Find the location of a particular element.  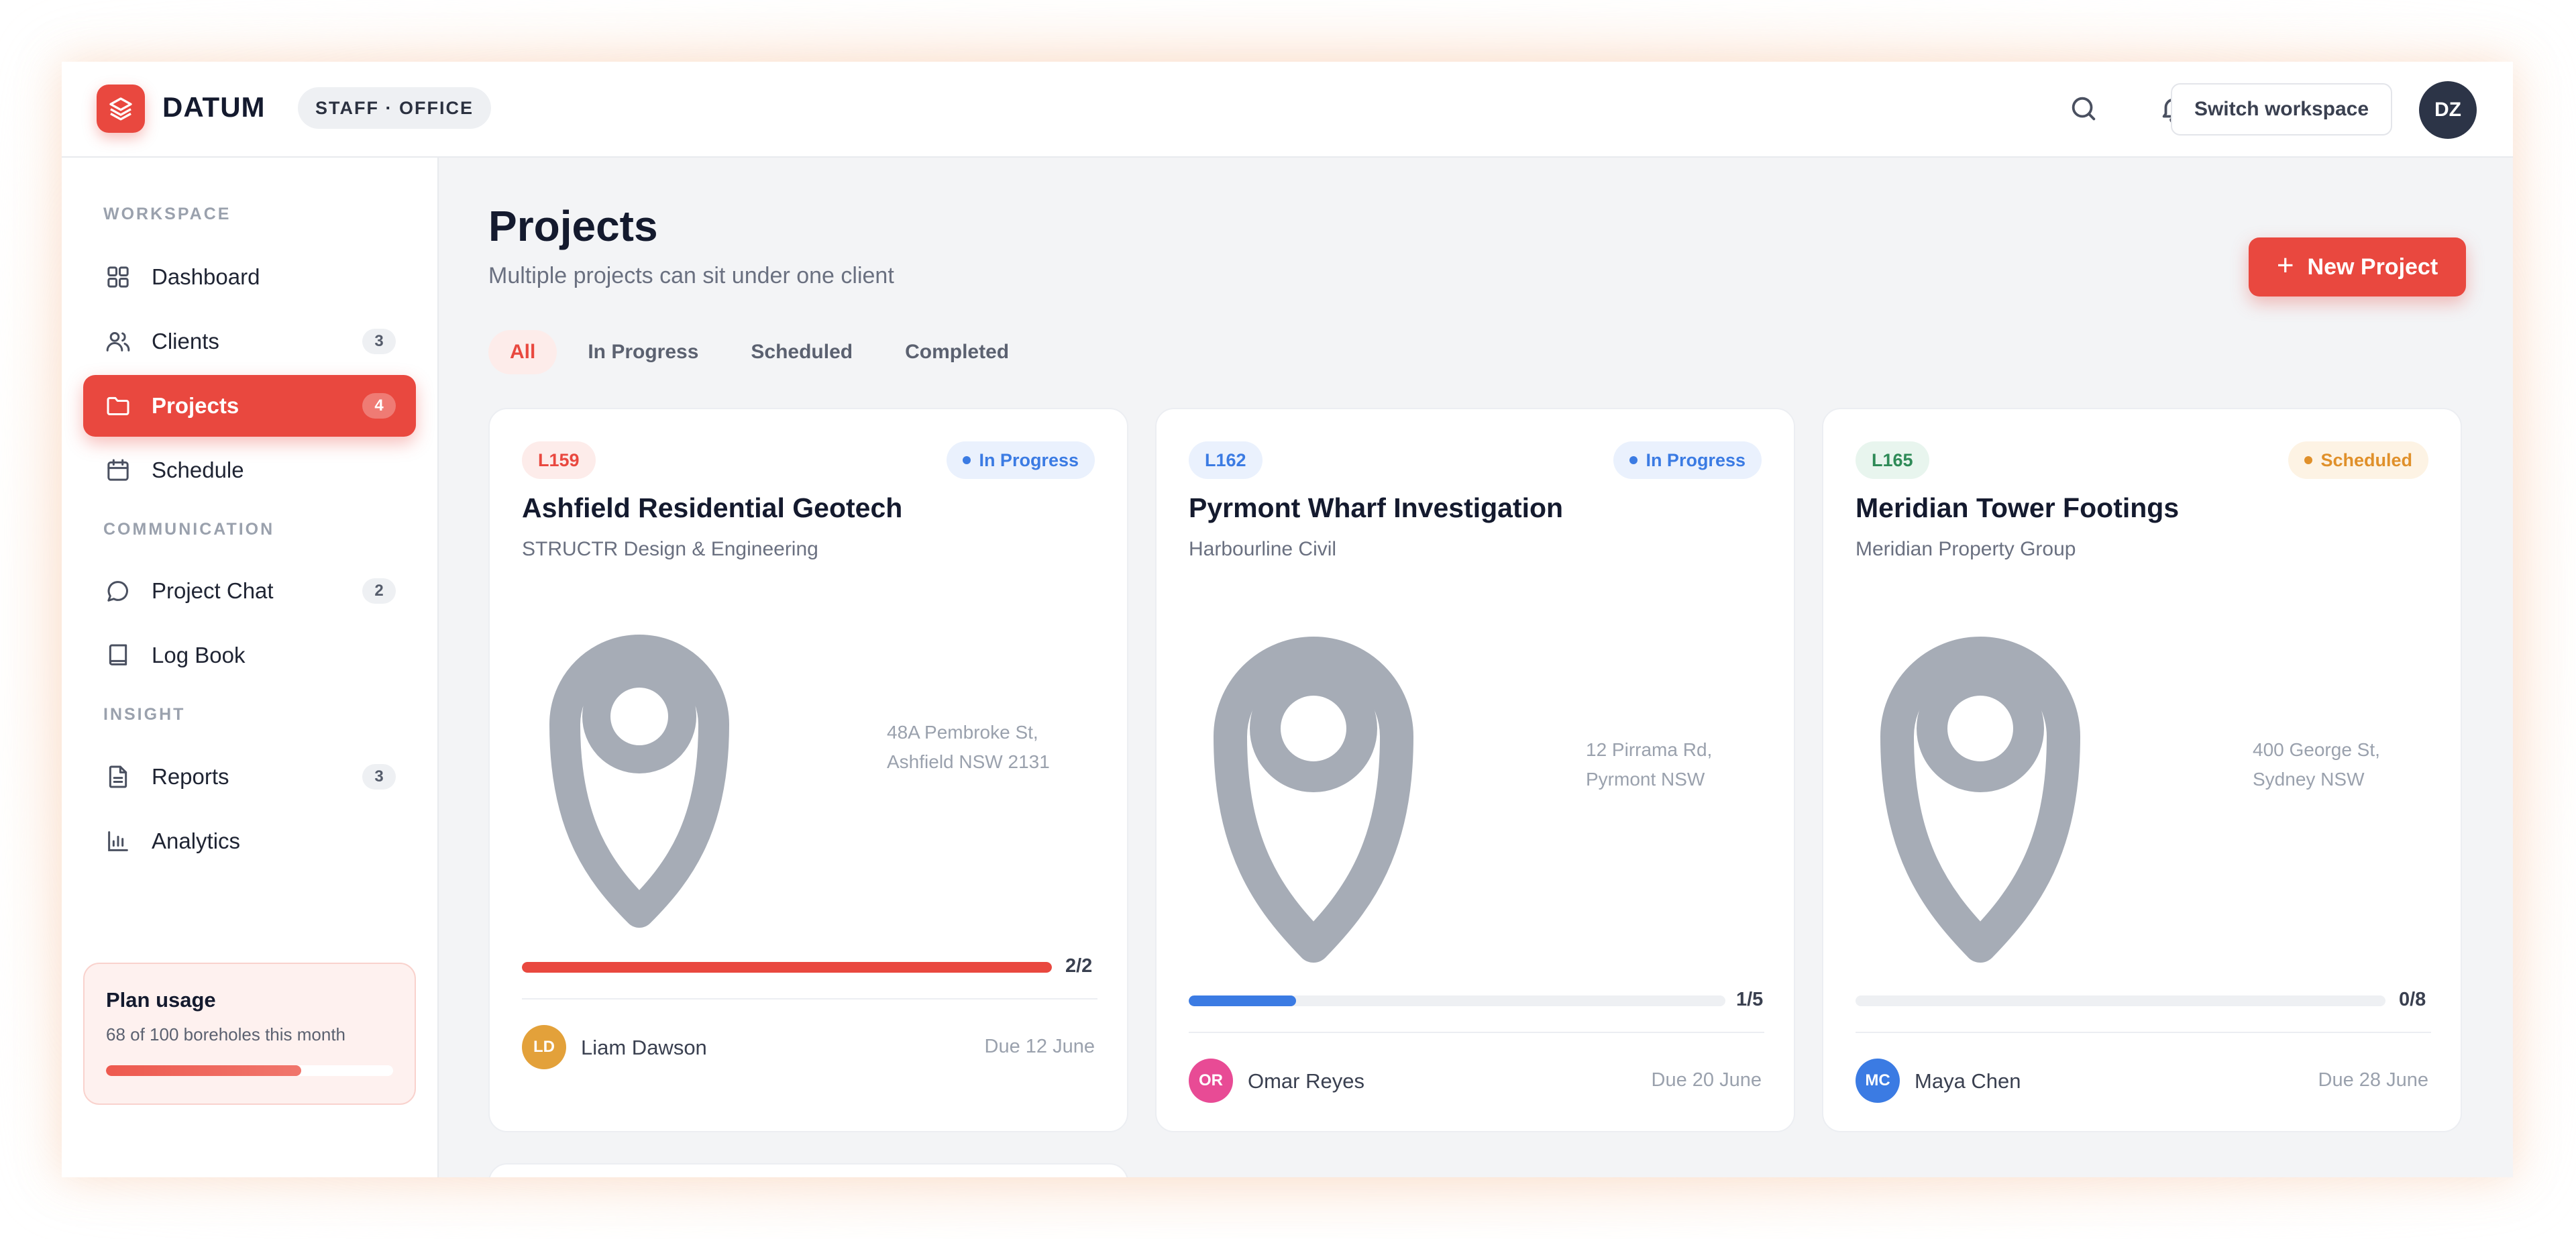

sidebar-item-clients: Clients 3 is located at coordinates (249, 341).